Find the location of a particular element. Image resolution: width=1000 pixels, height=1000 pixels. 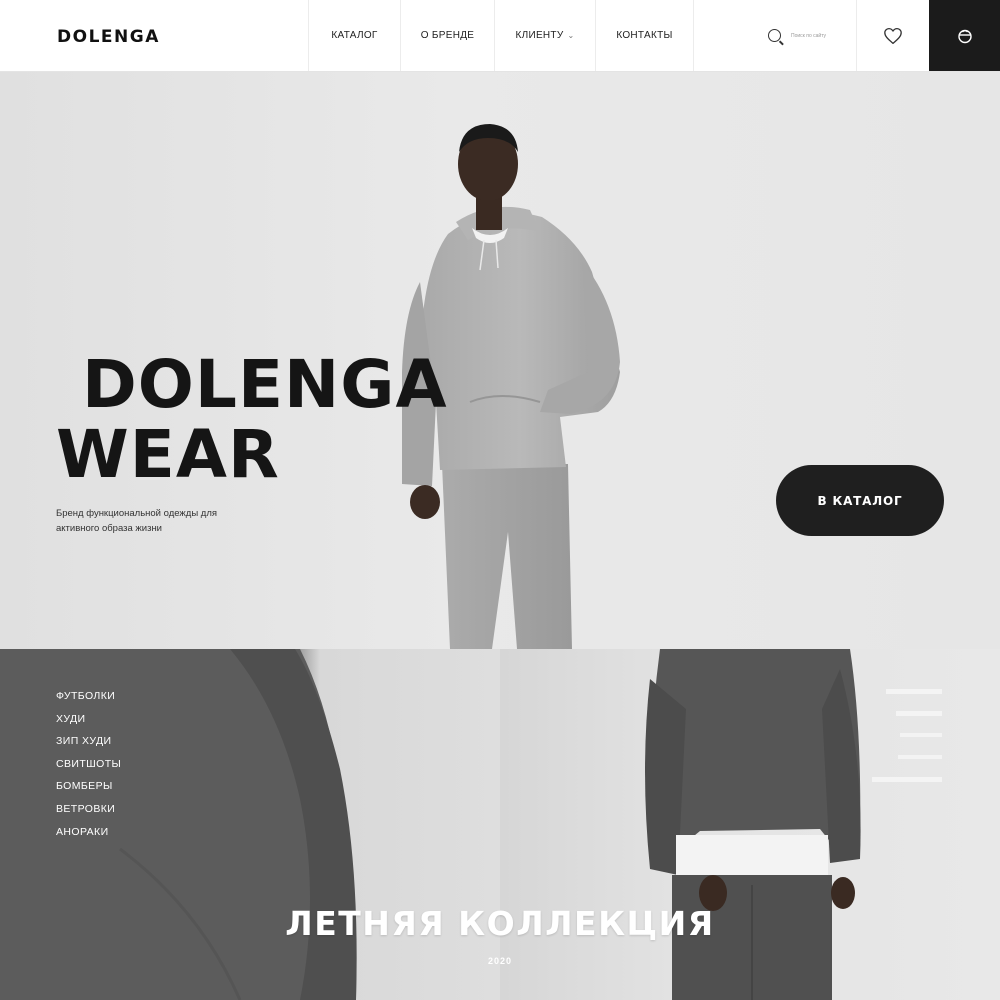

search-box is located at coordinates (808, 35).